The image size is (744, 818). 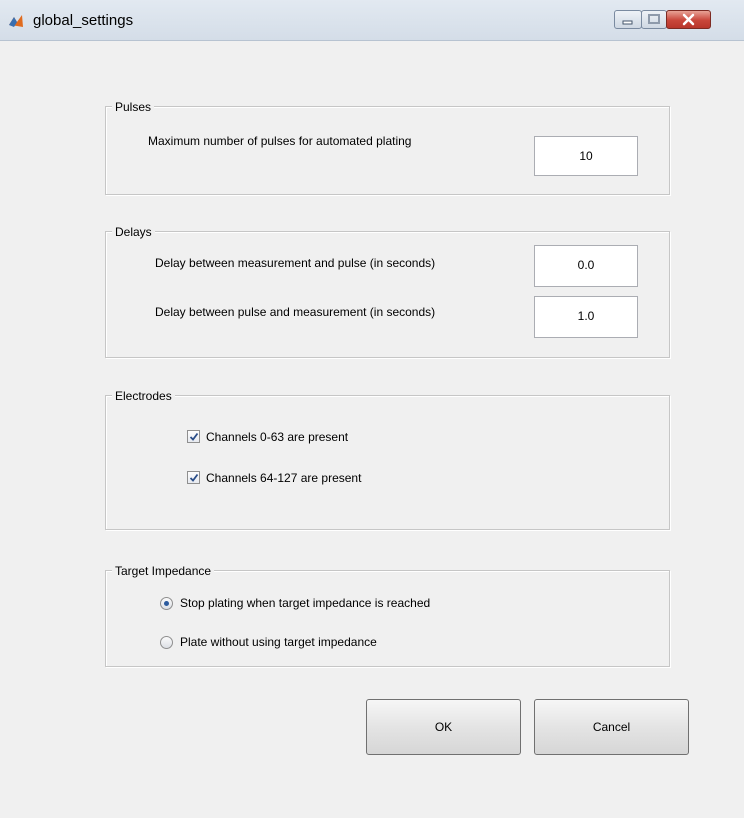 What do you see at coordinates (372, 20) in the screenshot?
I see `title-bar: global_settings` at bounding box center [372, 20].